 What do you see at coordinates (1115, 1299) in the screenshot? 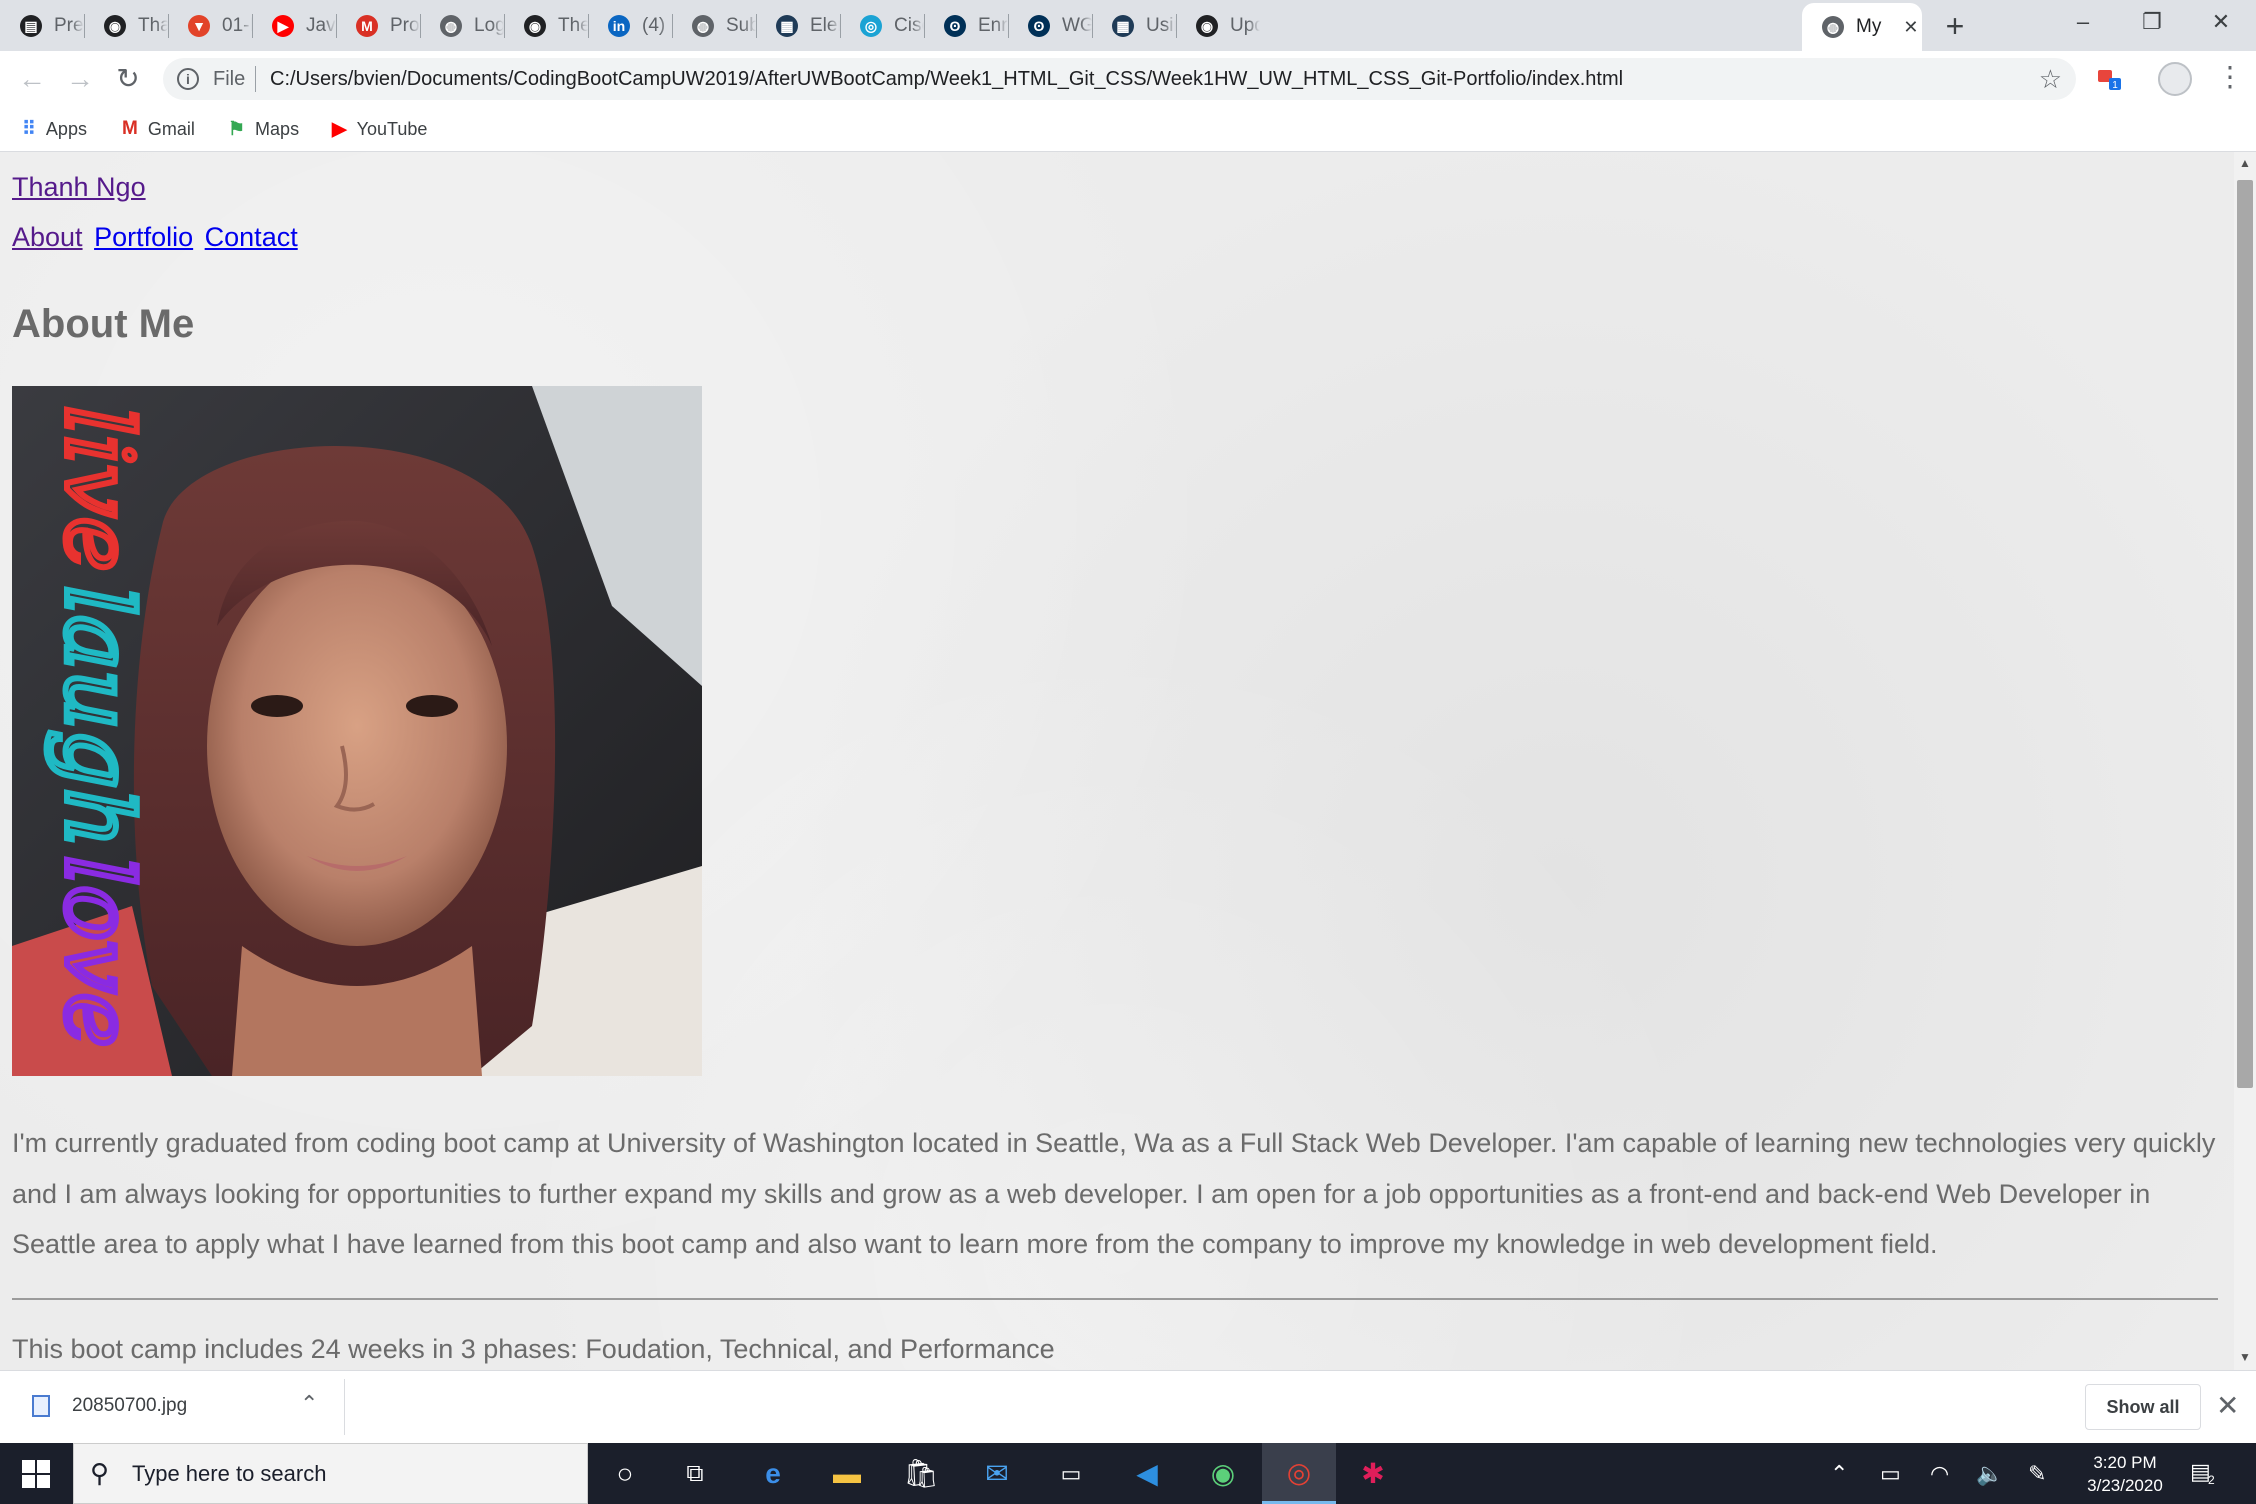
I see `horizontal-rule` at bounding box center [1115, 1299].